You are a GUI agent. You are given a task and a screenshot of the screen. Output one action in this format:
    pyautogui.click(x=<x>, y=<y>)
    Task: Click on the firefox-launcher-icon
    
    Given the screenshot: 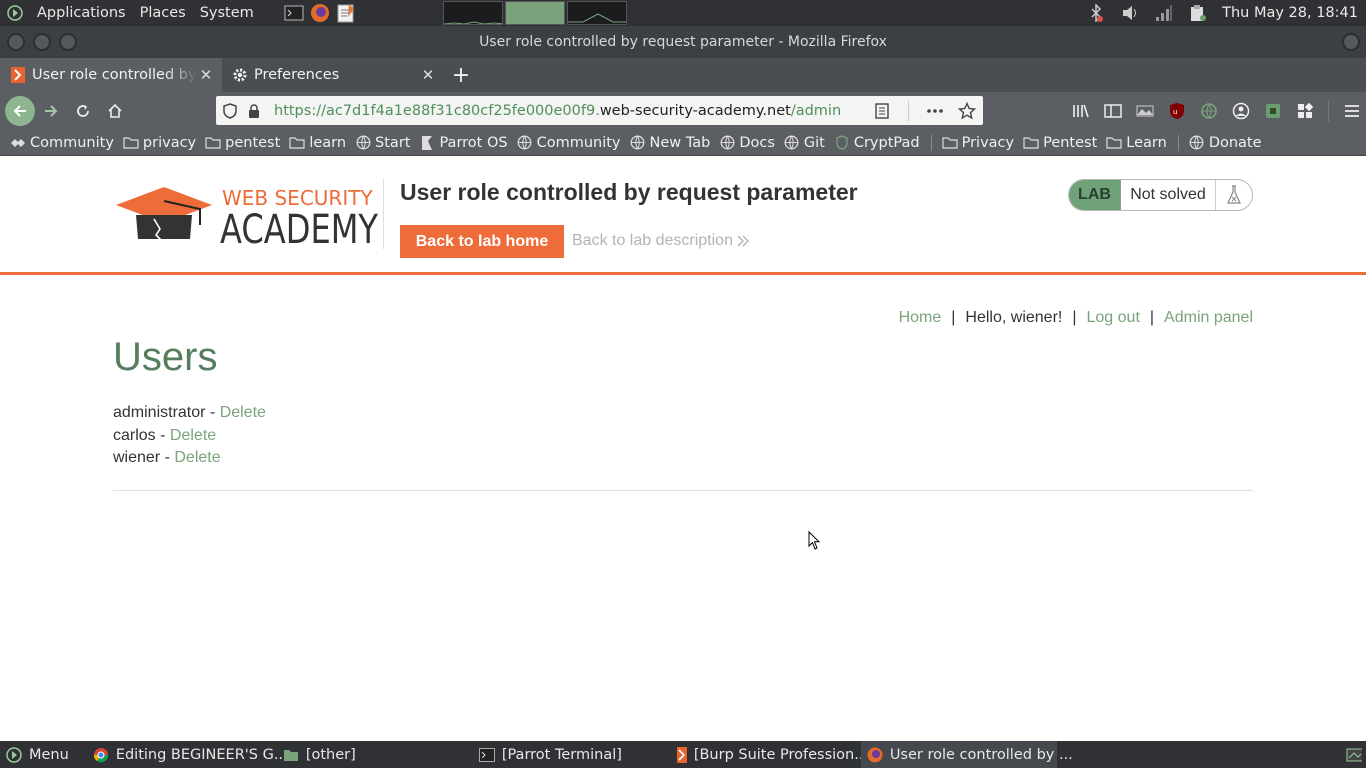 What is the action you would take?
    pyautogui.click(x=320, y=13)
    